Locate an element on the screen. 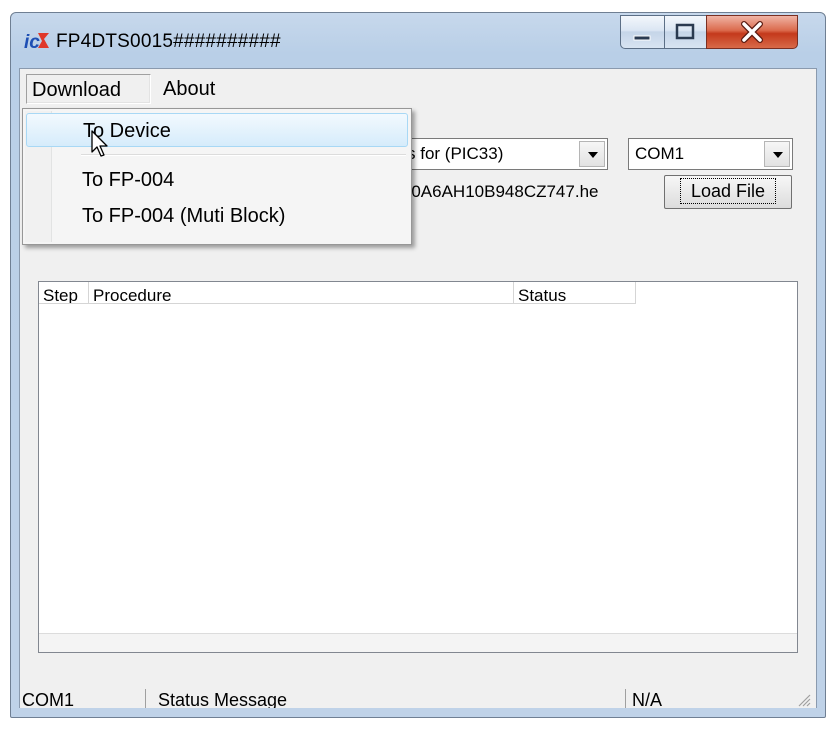 This screenshot has width=836, height=729. device-select-value: s for (PIC33) is located at coordinates (455, 153).